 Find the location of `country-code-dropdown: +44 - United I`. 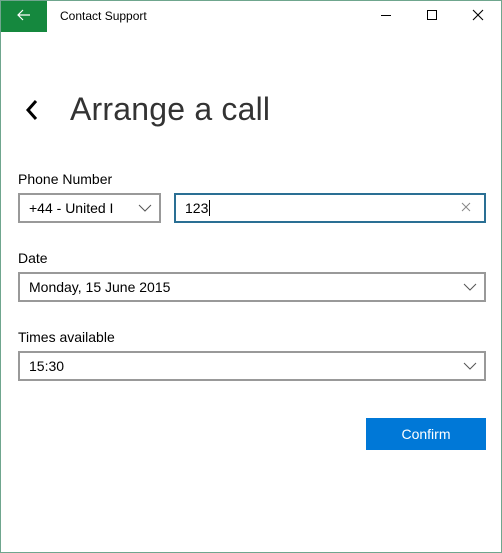

country-code-dropdown: +44 - United I is located at coordinates (89, 208).